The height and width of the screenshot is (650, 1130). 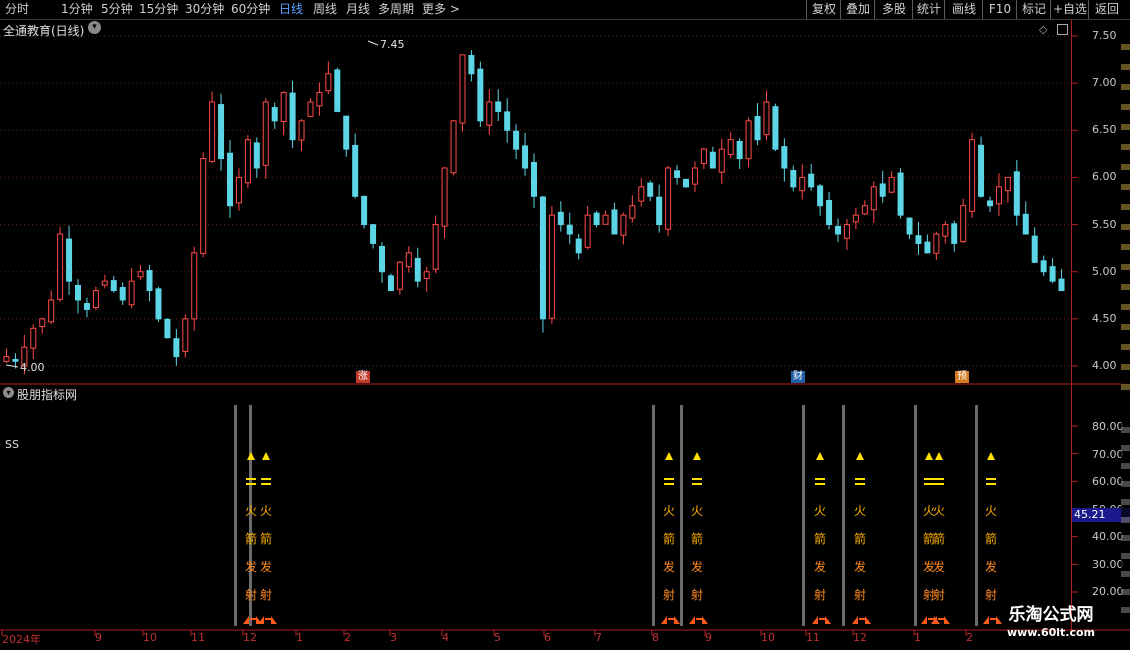 What do you see at coordinates (497, 637) in the screenshot?
I see `x-axis-label: 5` at bounding box center [497, 637].